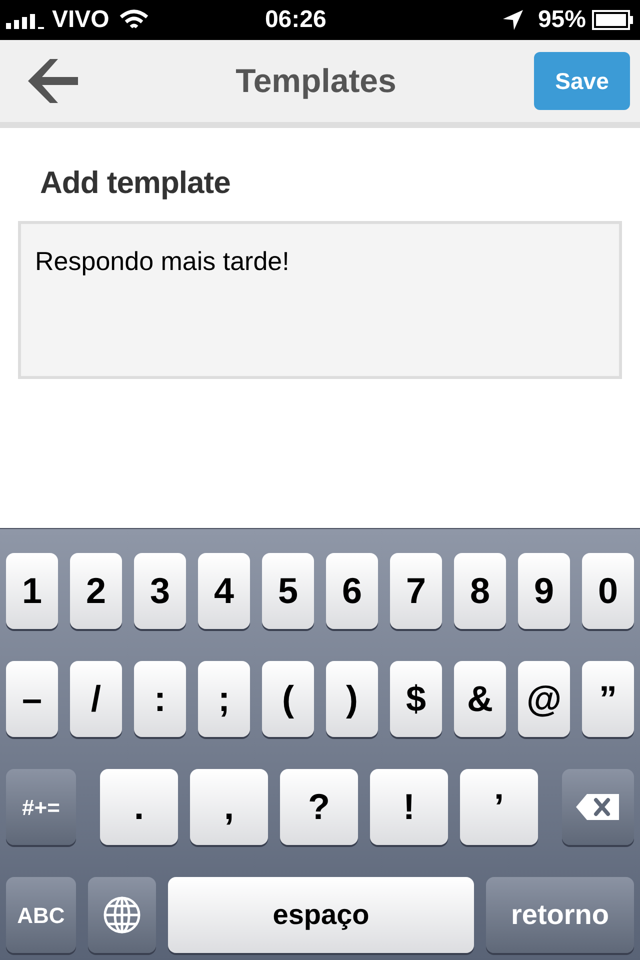 Image resolution: width=640 pixels, height=960 pixels. What do you see at coordinates (288, 699) in the screenshot?
I see `keyboard-key: (` at bounding box center [288, 699].